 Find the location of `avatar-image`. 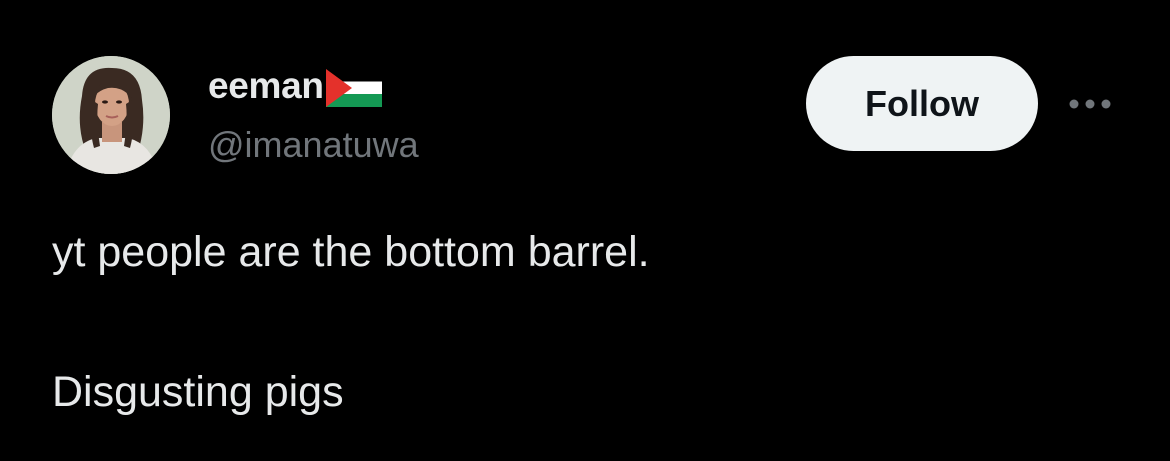

avatar-image is located at coordinates (111, 115).